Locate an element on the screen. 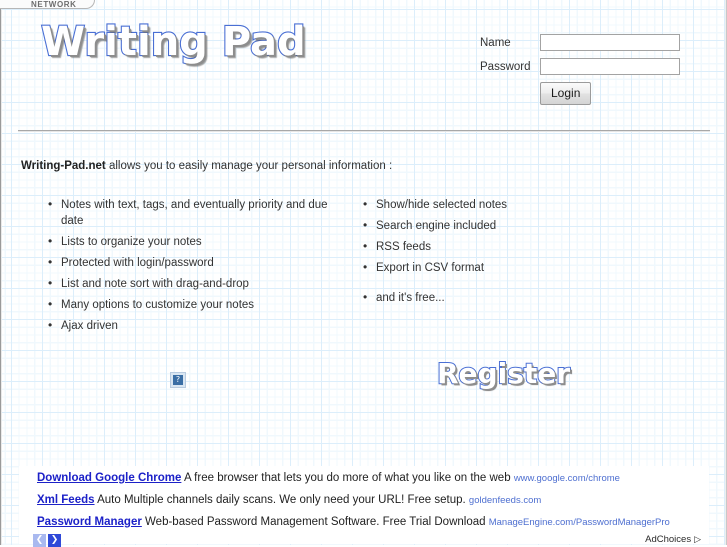 The width and height of the screenshot is (727, 547). ad-url-link: goldenfeeds.com is located at coordinates (505, 500).